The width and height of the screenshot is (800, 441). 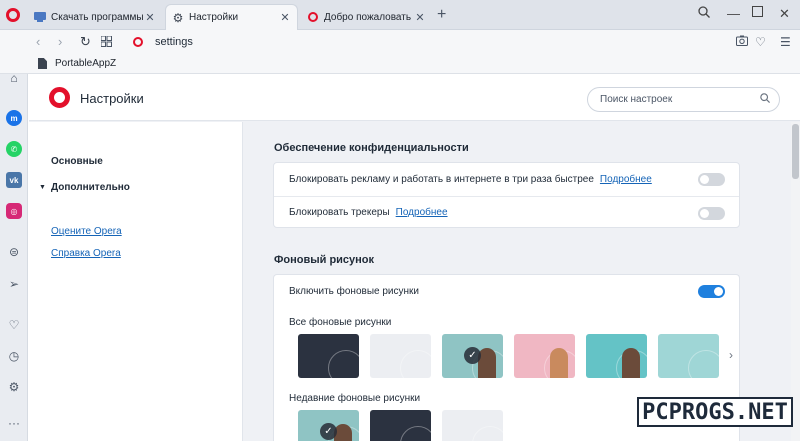 What do you see at coordinates (97, 17) in the screenshot?
I see `tab-title: Скачать программы для а` at bounding box center [97, 17].